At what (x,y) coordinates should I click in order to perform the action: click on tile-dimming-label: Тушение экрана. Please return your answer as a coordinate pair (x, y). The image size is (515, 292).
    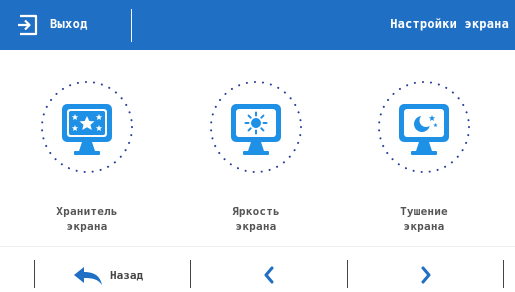
    Looking at the image, I should click on (424, 219).